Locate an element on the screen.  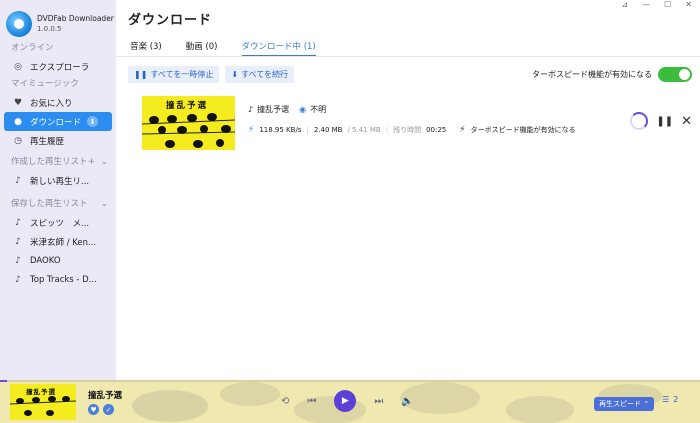
section-online: オンライン is located at coordinates (32, 48).